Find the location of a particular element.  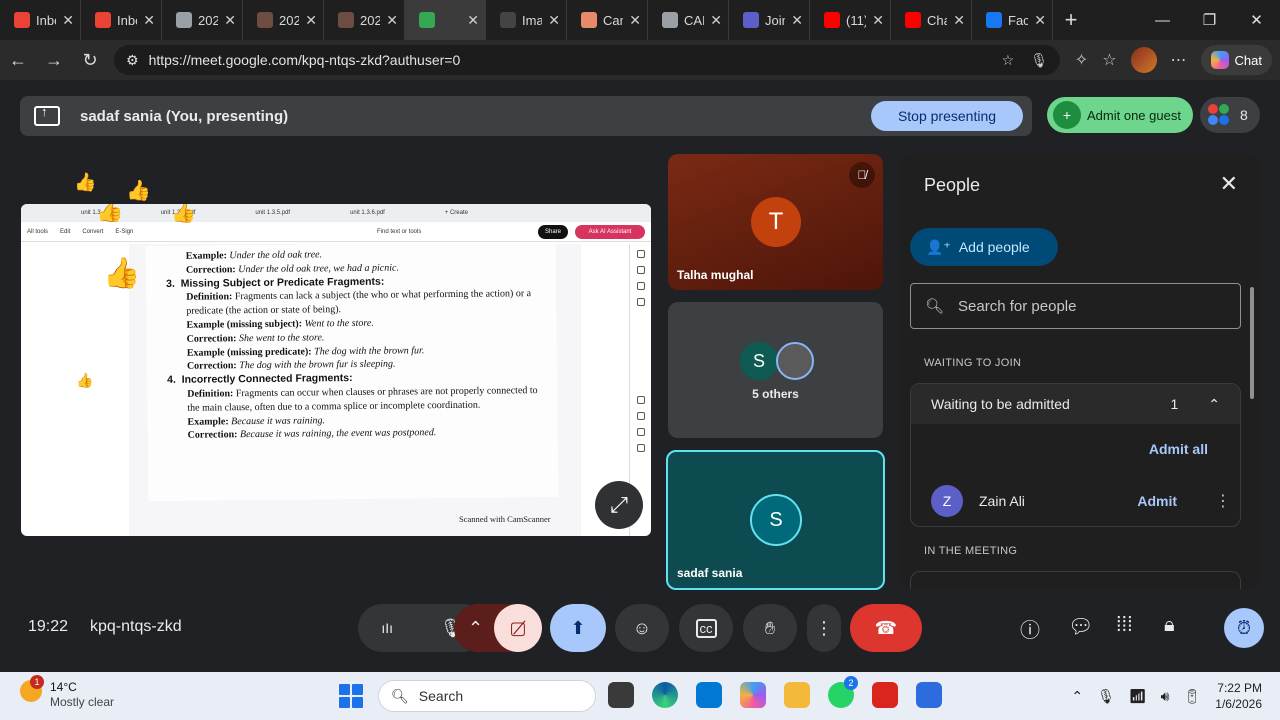

mic-icon: 🎙 is located at coordinates (1039, 60).